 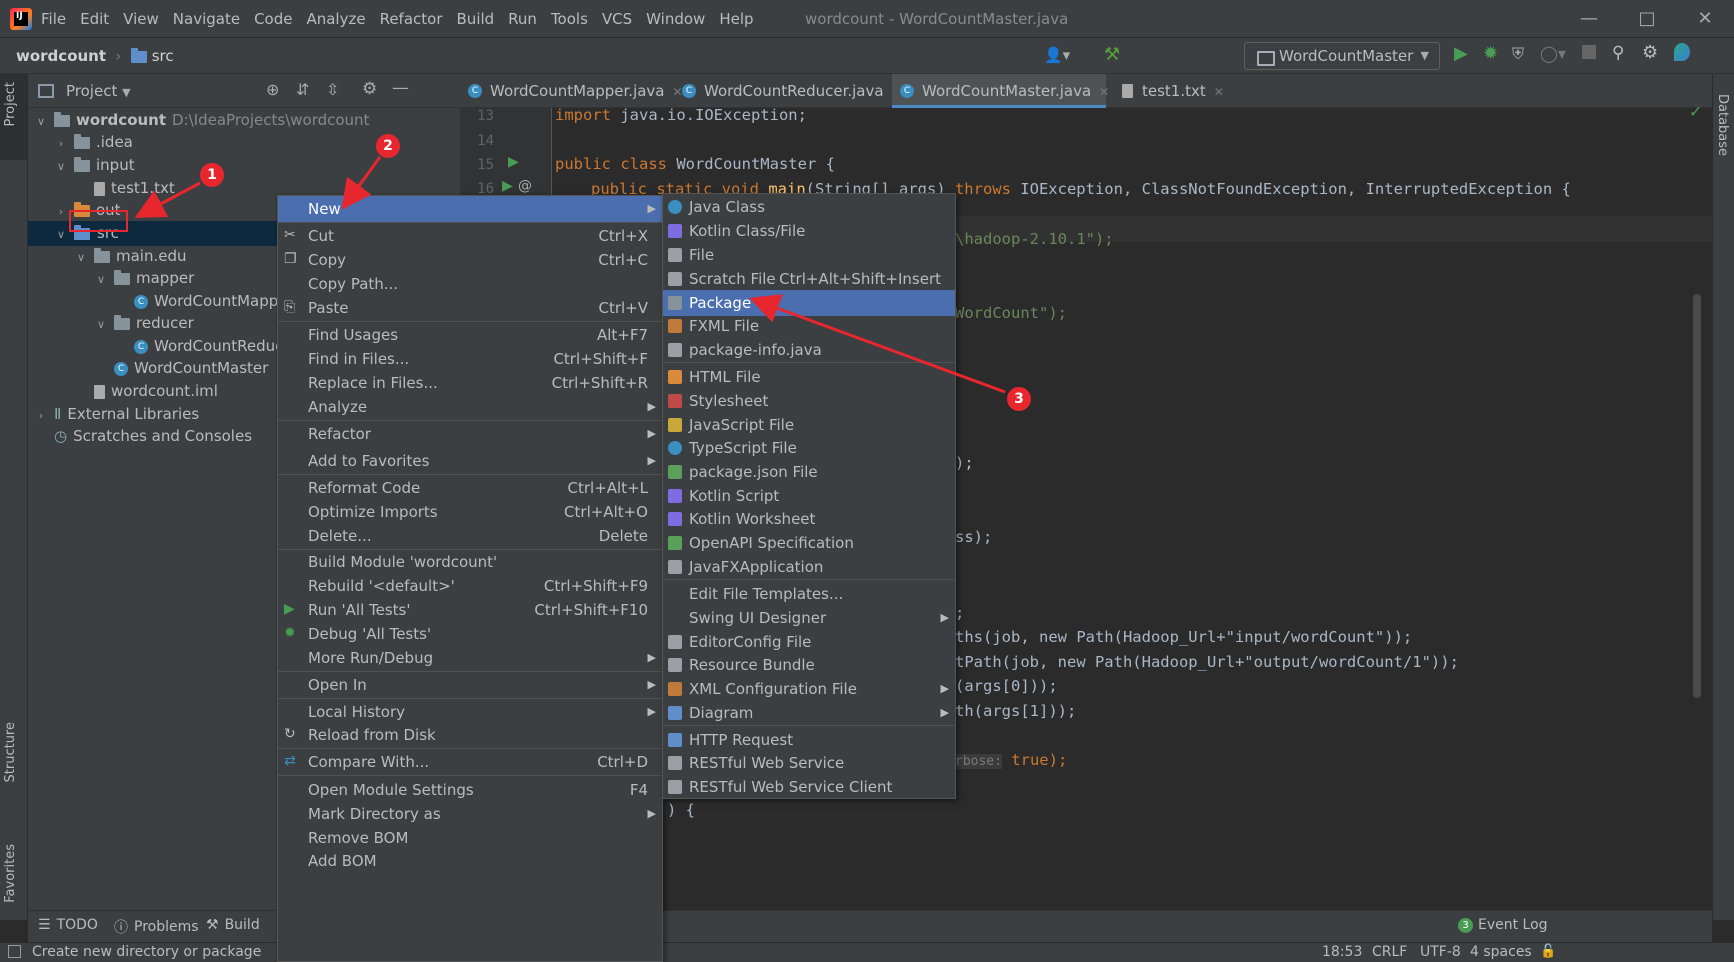 What do you see at coordinates (388, 146) in the screenshot?
I see `annotation-badge-2: 2` at bounding box center [388, 146].